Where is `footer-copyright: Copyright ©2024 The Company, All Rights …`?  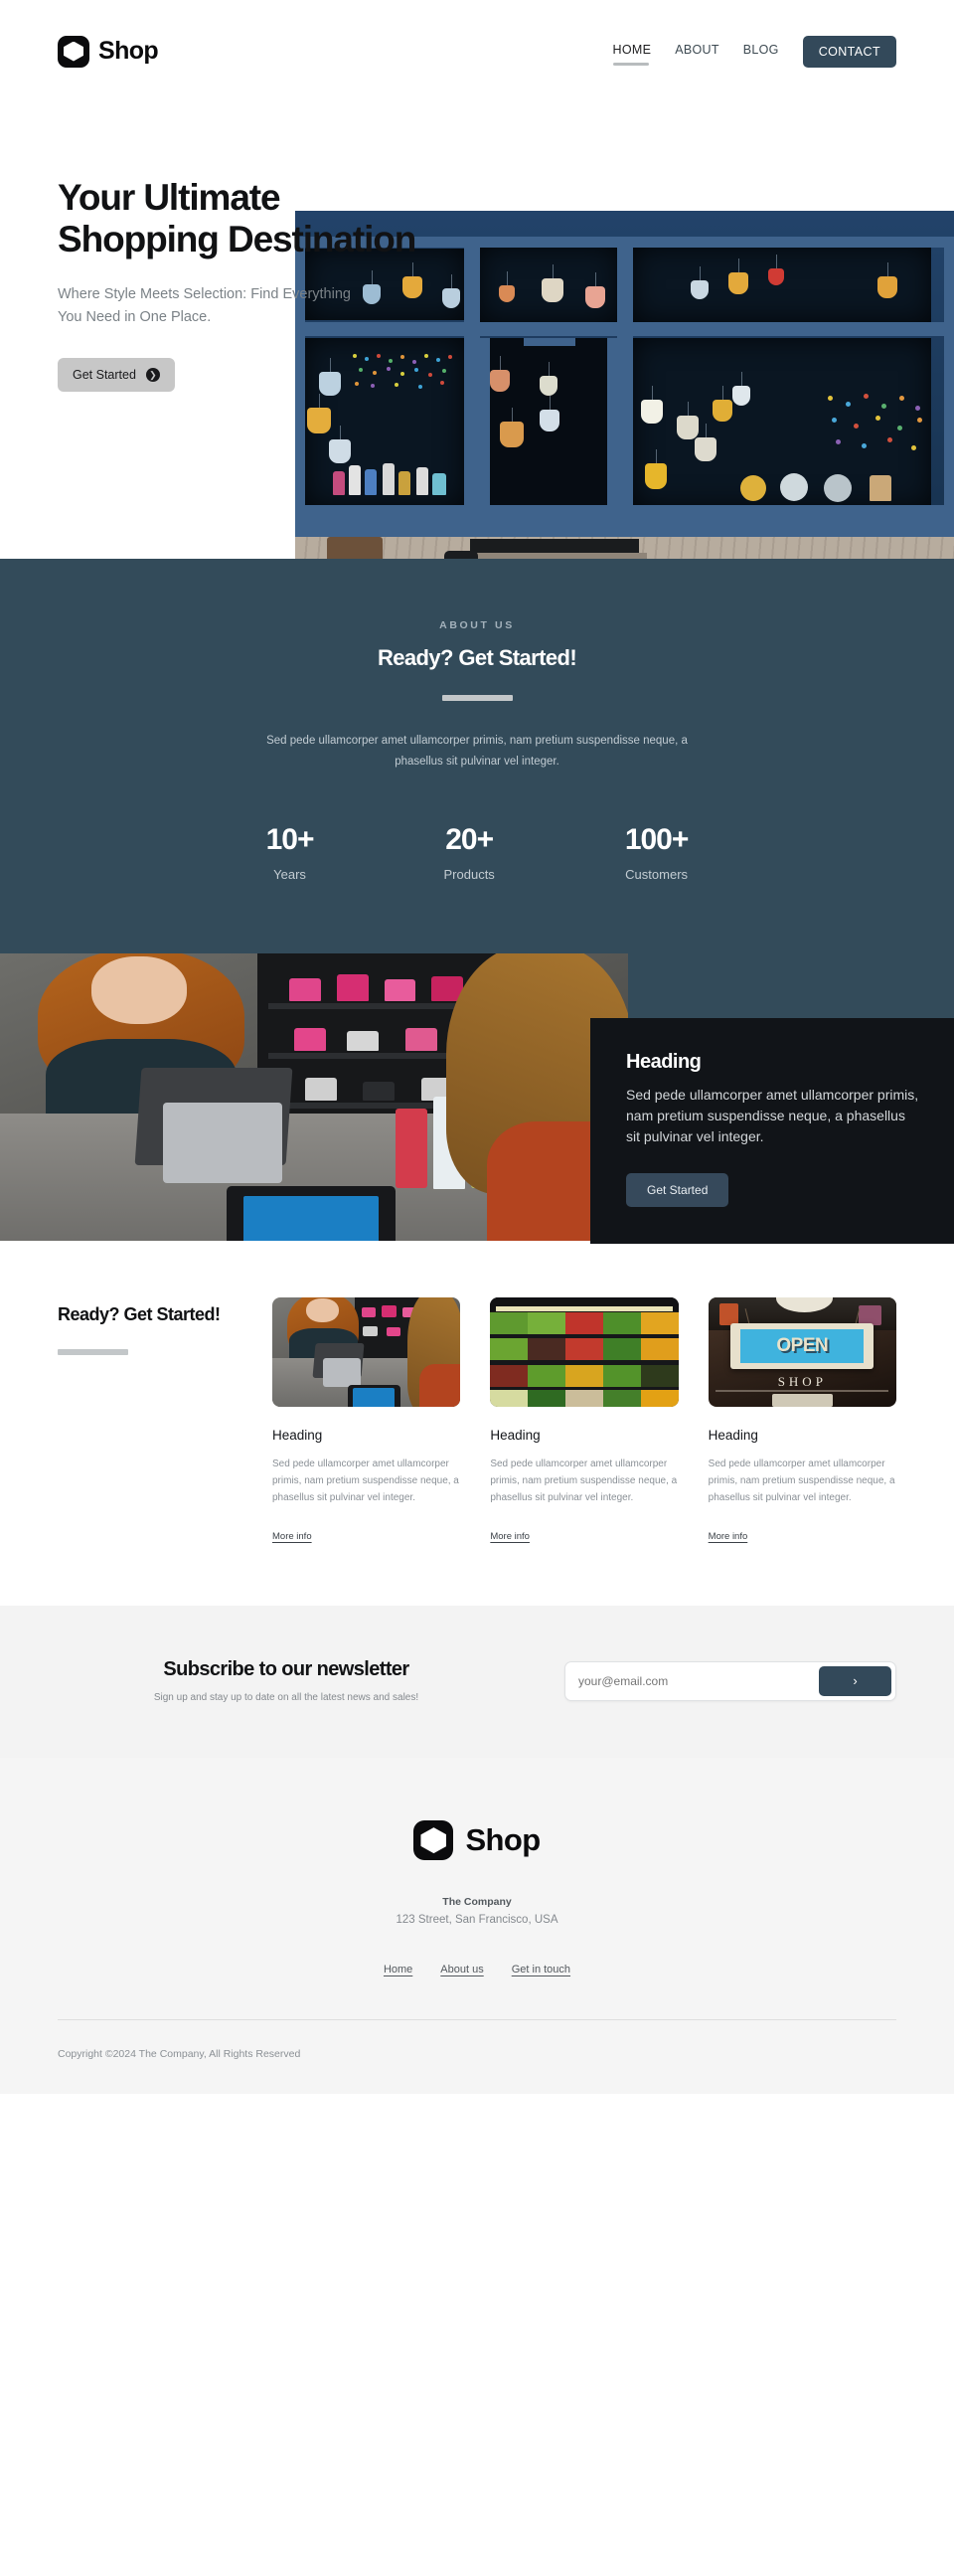
footer-copyright: Copyright ©2024 The Company, All Rights … is located at coordinates (179, 2054).